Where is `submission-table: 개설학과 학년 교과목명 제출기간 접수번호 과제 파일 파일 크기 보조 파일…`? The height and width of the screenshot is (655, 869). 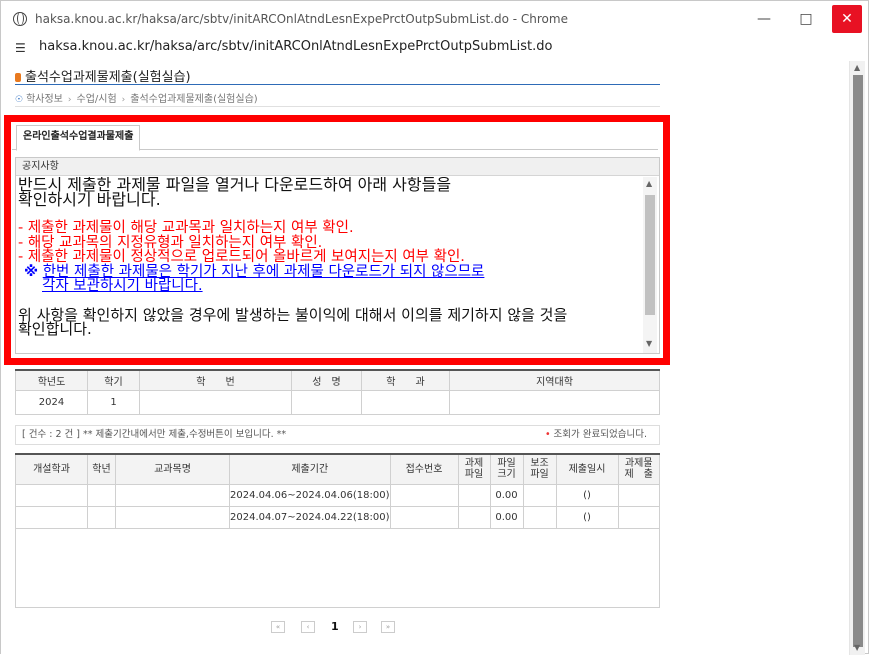 submission-table: 개설학과 학년 교과목명 제출기간 접수번호 과제 파일 파일 크기 보조 파일… is located at coordinates (338, 491).